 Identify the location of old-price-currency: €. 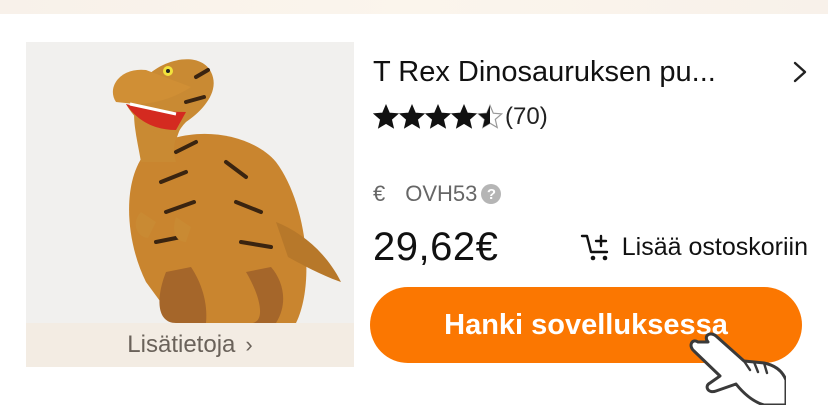
(379, 193).